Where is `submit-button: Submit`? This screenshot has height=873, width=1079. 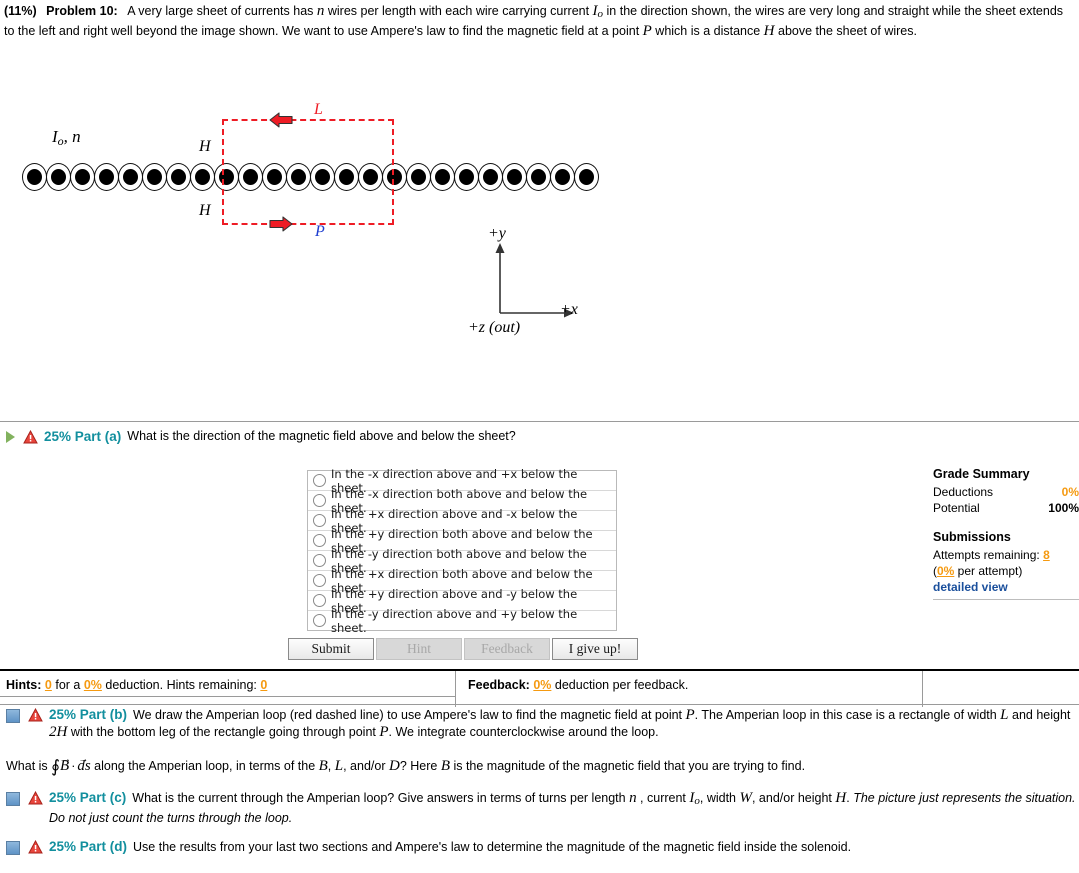
submit-button: Submit is located at coordinates (331, 649).